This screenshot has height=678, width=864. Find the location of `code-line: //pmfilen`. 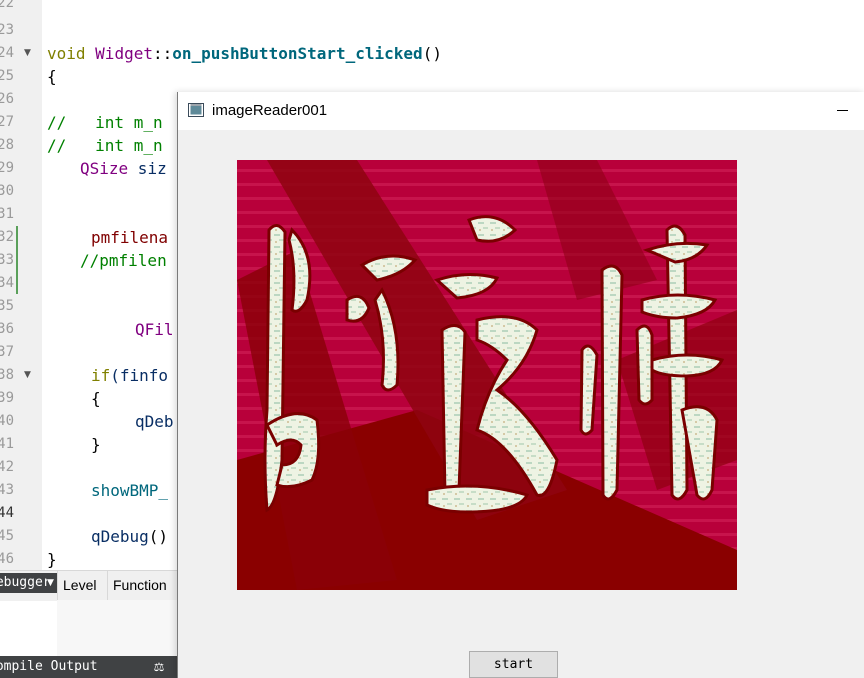

code-line: //pmfilen is located at coordinates (123, 260).